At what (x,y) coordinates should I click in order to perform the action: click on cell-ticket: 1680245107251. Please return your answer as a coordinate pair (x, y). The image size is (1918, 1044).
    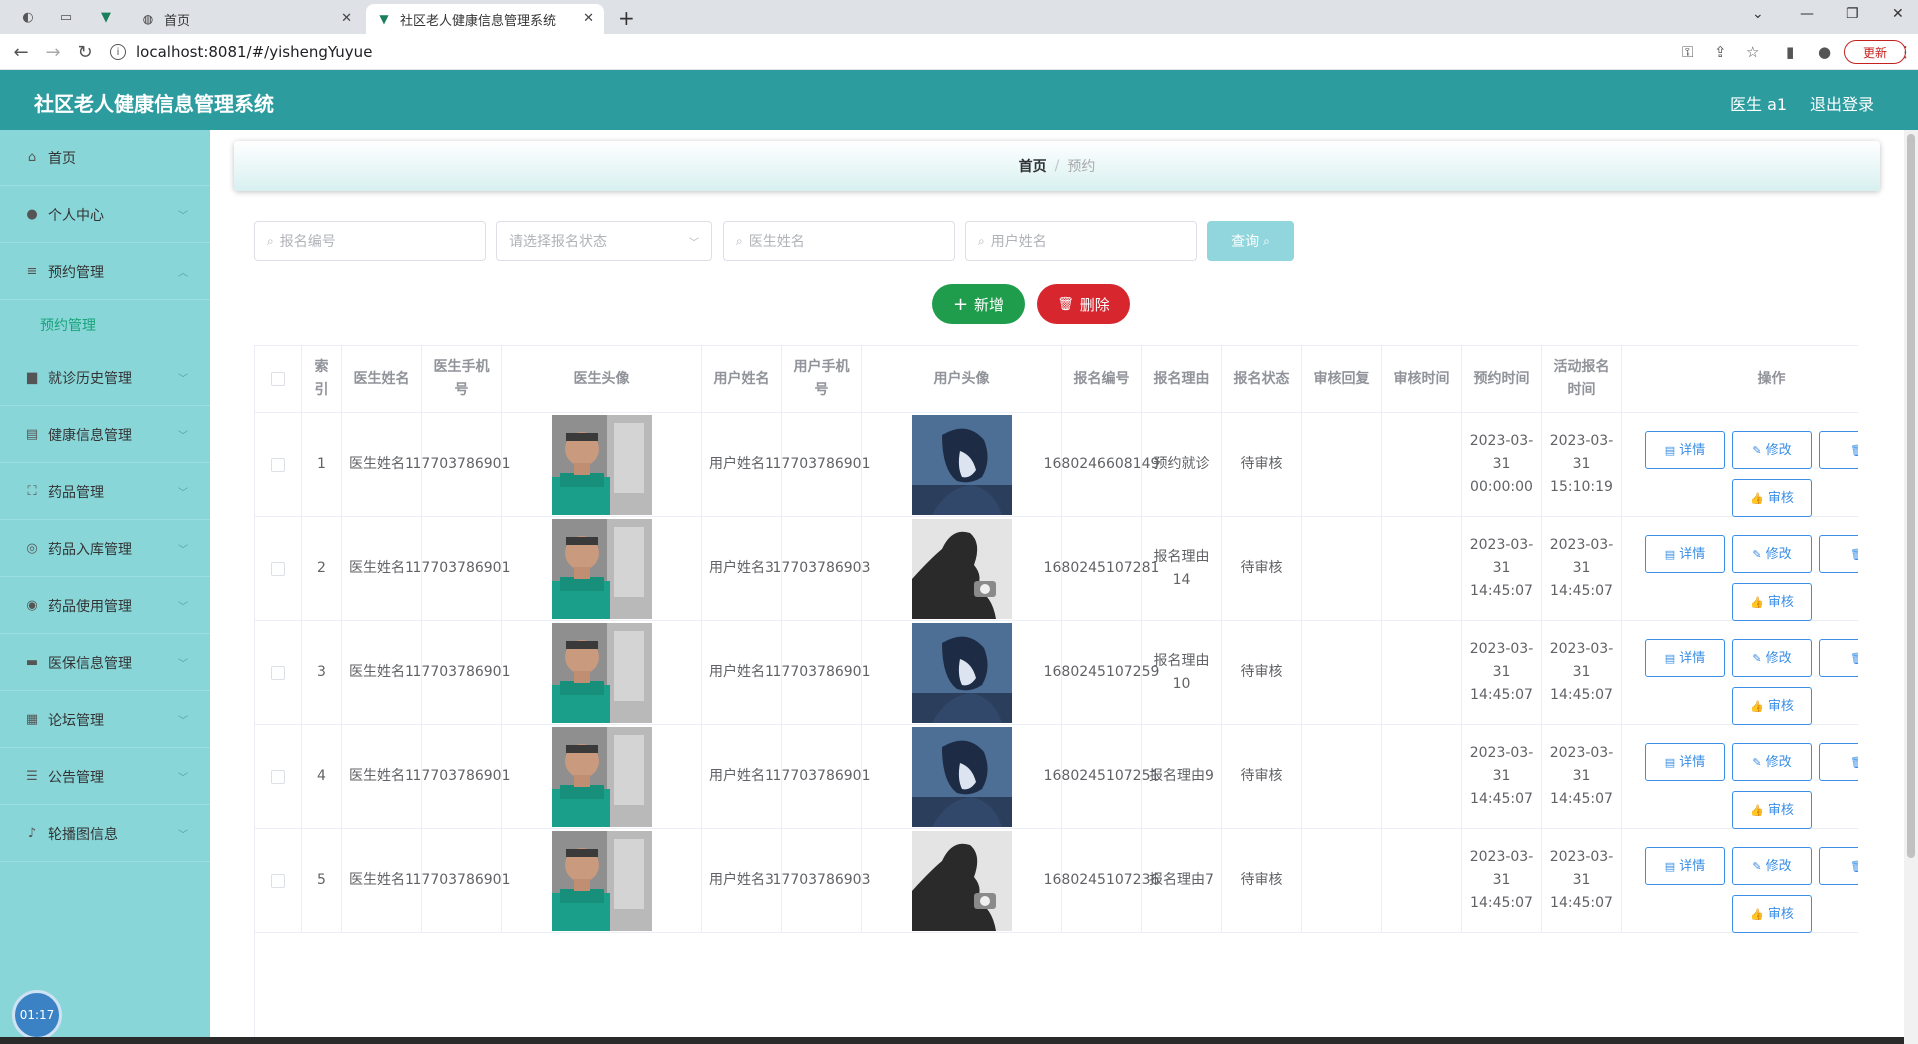
    Looking at the image, I should click on (1101, 777).